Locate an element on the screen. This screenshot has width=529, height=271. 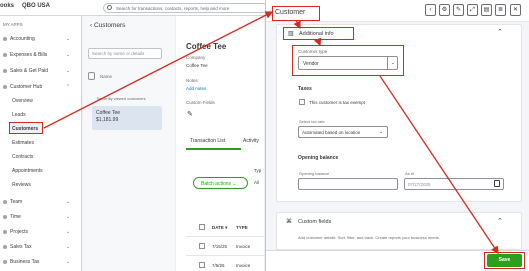
sidebar-subitem-estimates: Estimates is located at coordinates (23, 143).